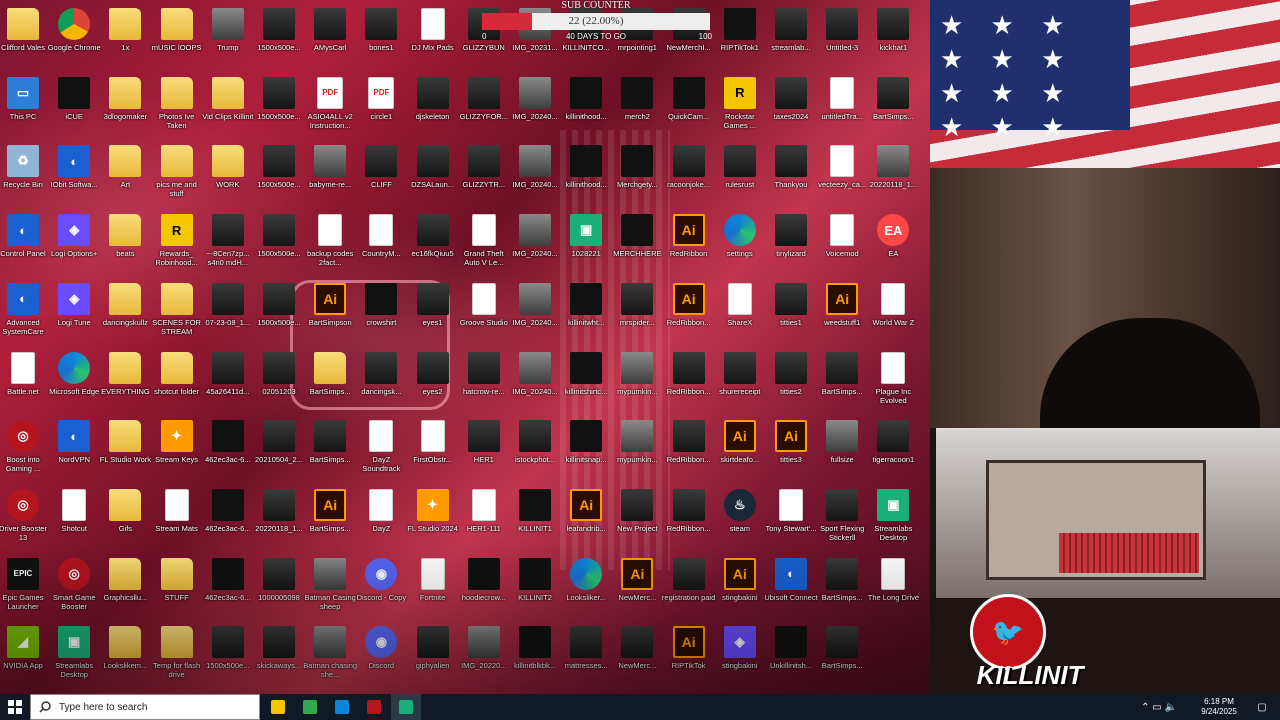 The height and width of the screenshot is (720, 1280). What do you see at coordinates (740, 384) in the screenshot?
I see `desktop-icon: shurereceipt` at bounding box center [740, 384].